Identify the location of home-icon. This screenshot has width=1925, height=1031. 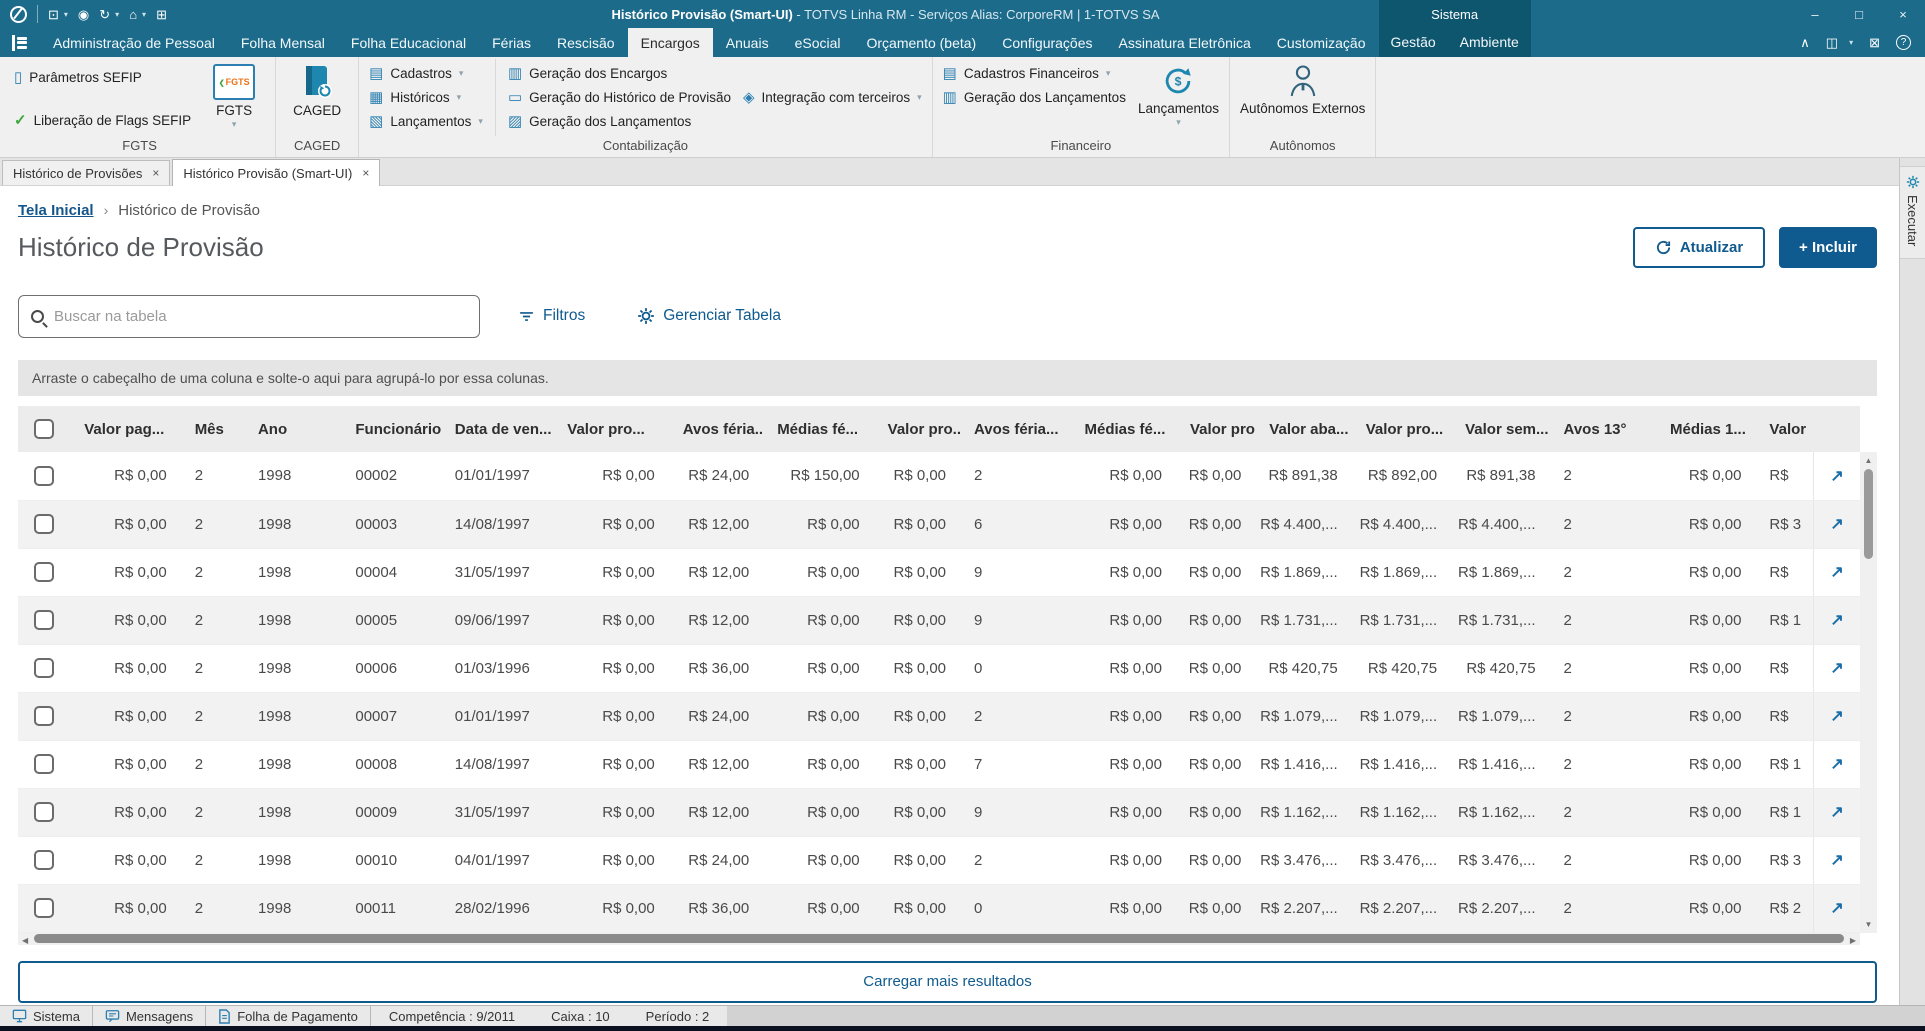
(133, 14).